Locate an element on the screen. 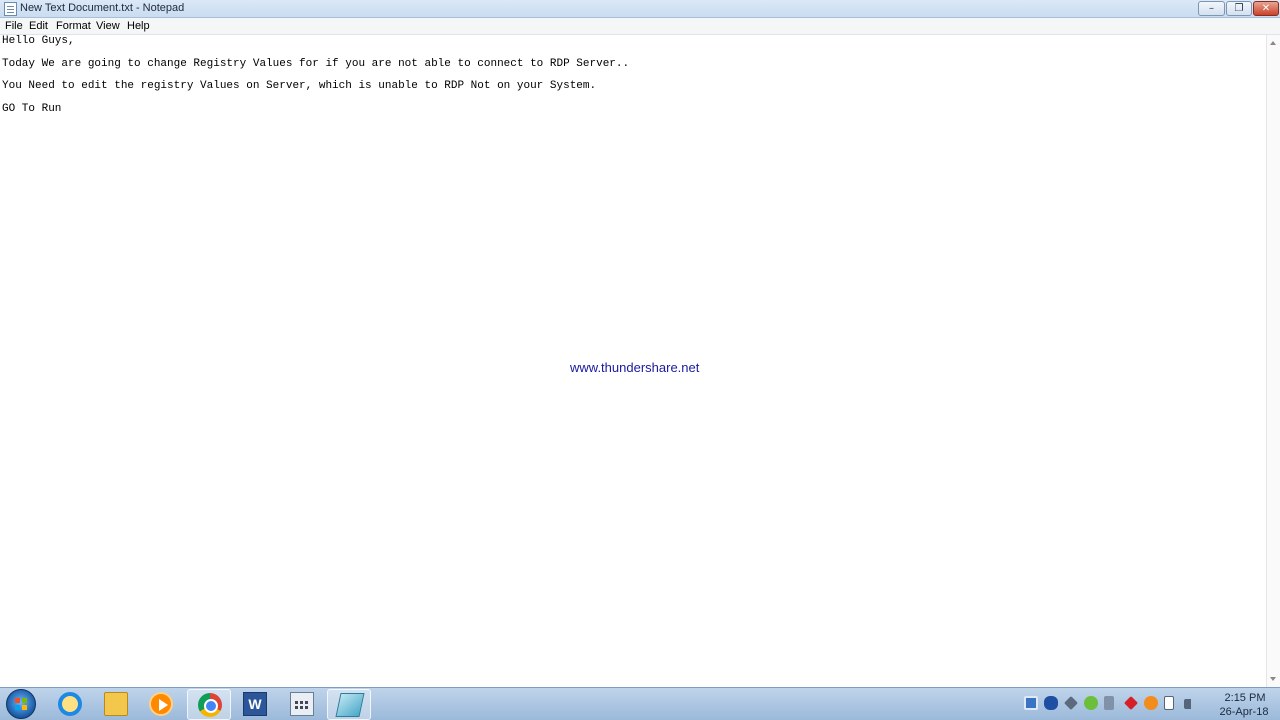 This screenshot has height=720, width=1280. clock-time: 2:15 PM is located at coordinates (1245, 698).